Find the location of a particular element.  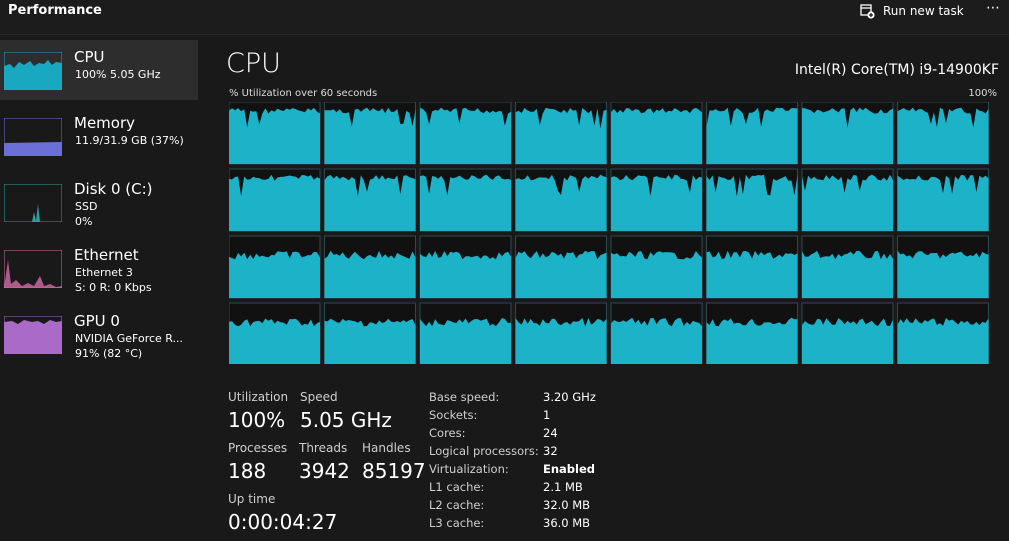

threads-label: Threads is located at coordinates (323, 448).